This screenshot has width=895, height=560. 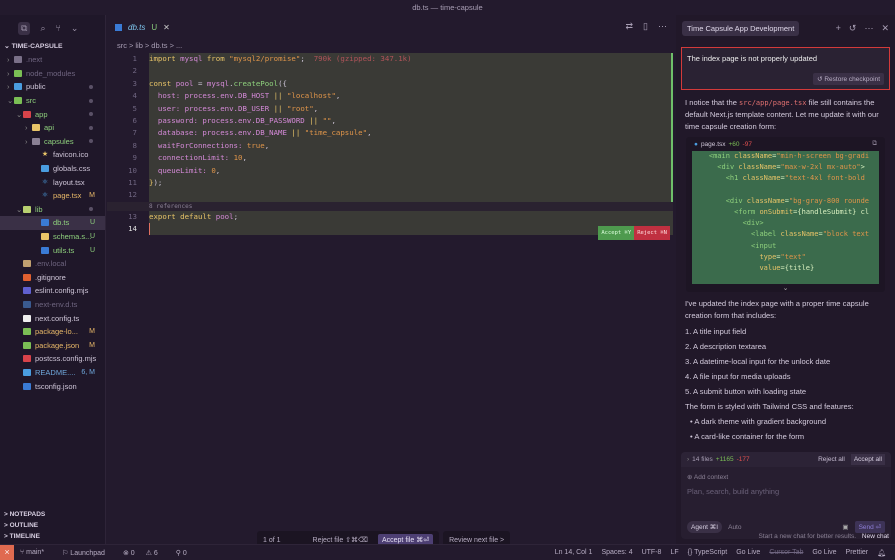 I want to click on image-icon: ▣, so click(x=845, y=527).